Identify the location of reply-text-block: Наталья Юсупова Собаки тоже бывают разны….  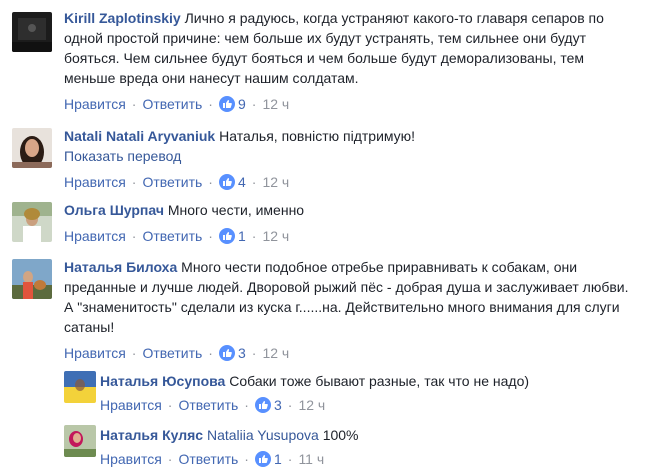
(370, 381).